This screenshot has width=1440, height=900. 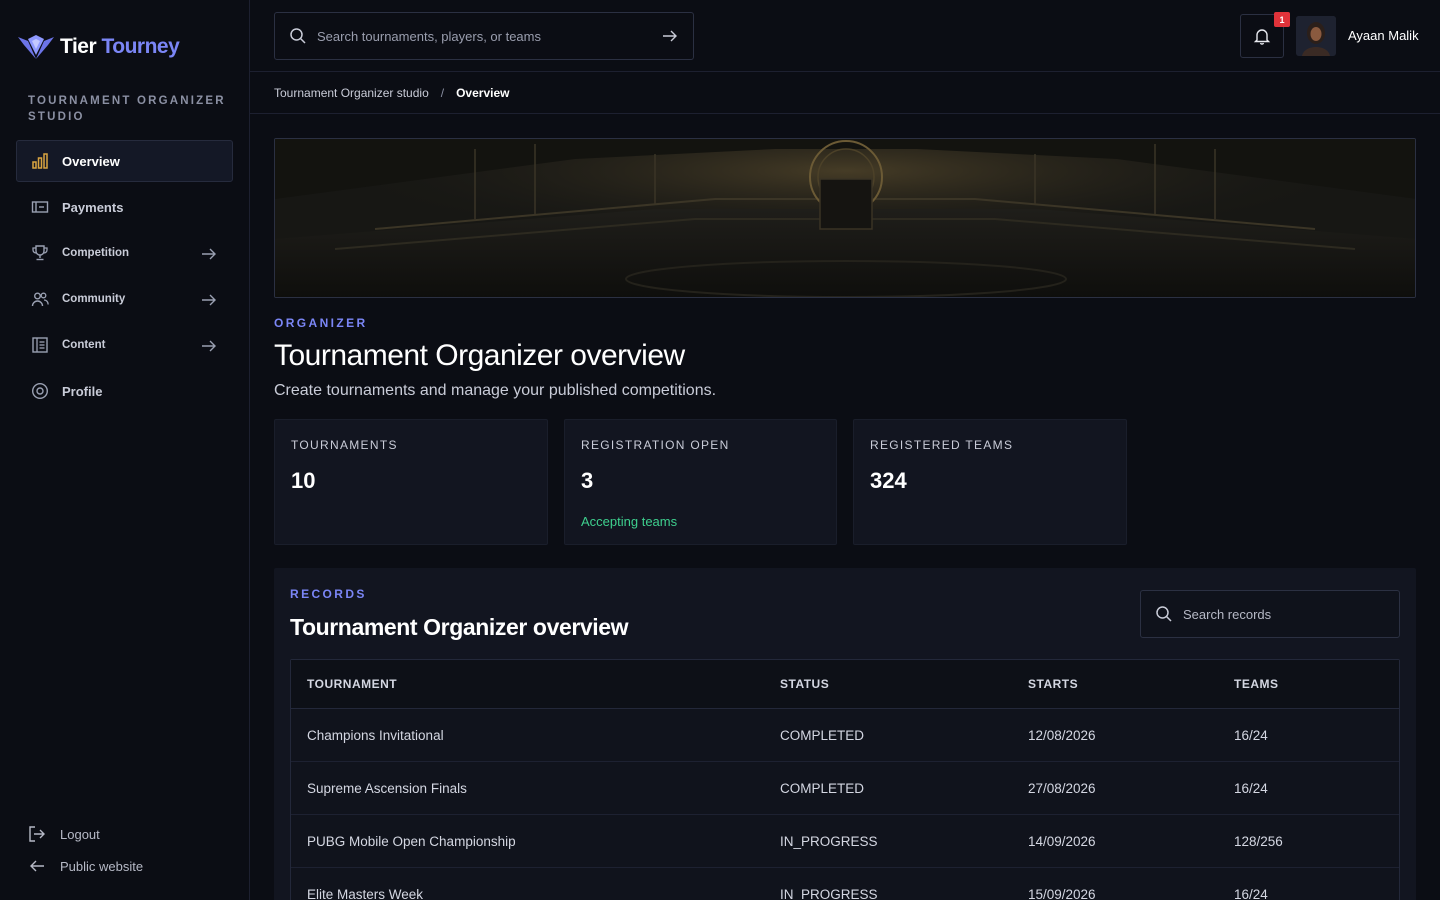 What do you see at coordinates (96, 253) in the screenshot?
I see `sidebar-item-label: Competition` at bounding box center [96, 253].